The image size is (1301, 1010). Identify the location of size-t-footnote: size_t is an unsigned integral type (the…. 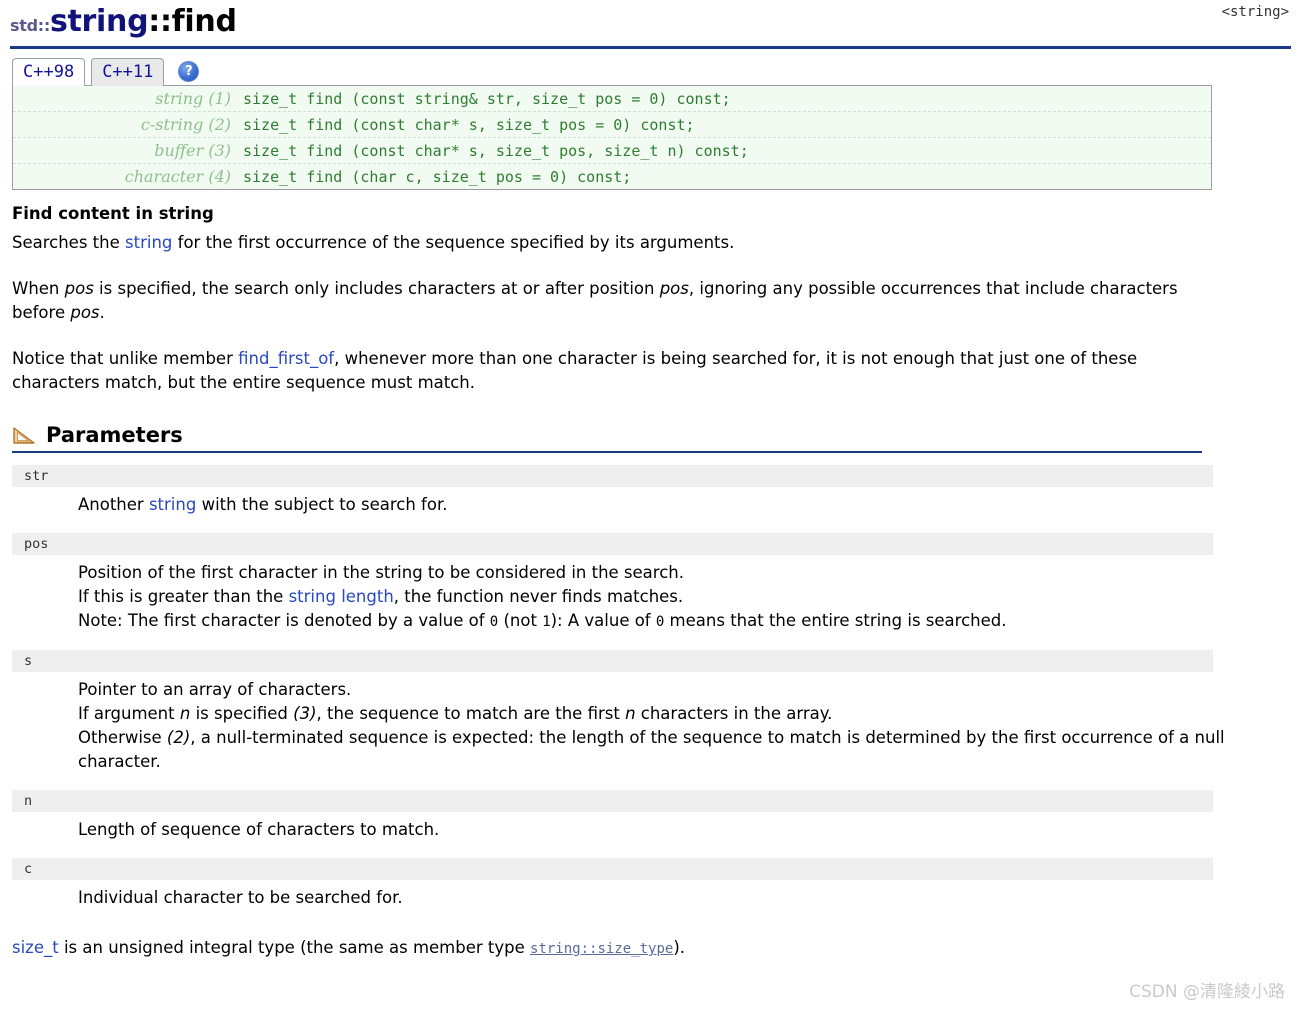
(650, 943).